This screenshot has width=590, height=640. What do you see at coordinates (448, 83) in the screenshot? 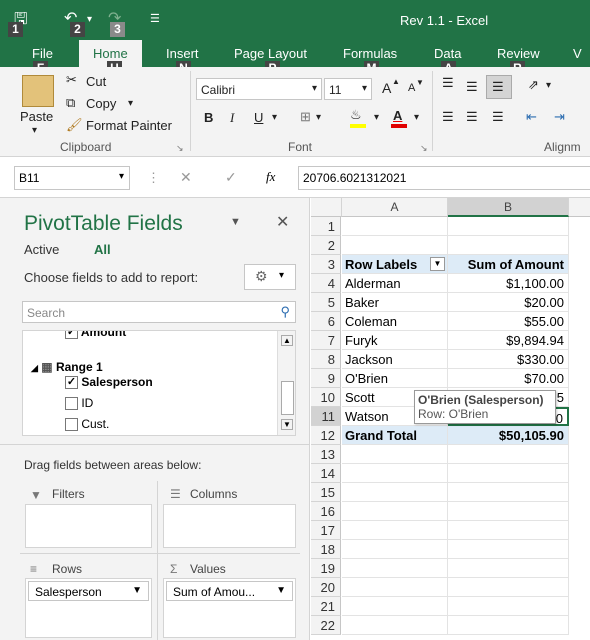
I see `align-top-icon: ☰` at bounding box center [448, 83].